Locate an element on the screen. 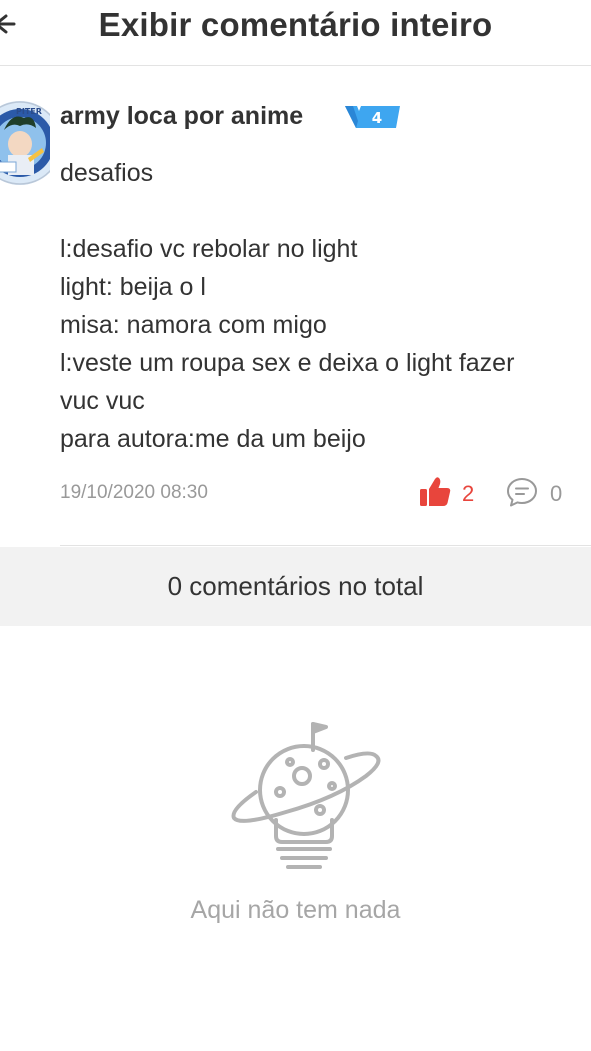  comment-timestamp: 19/10/2020 08:30 is located at coordinates (134, 492).